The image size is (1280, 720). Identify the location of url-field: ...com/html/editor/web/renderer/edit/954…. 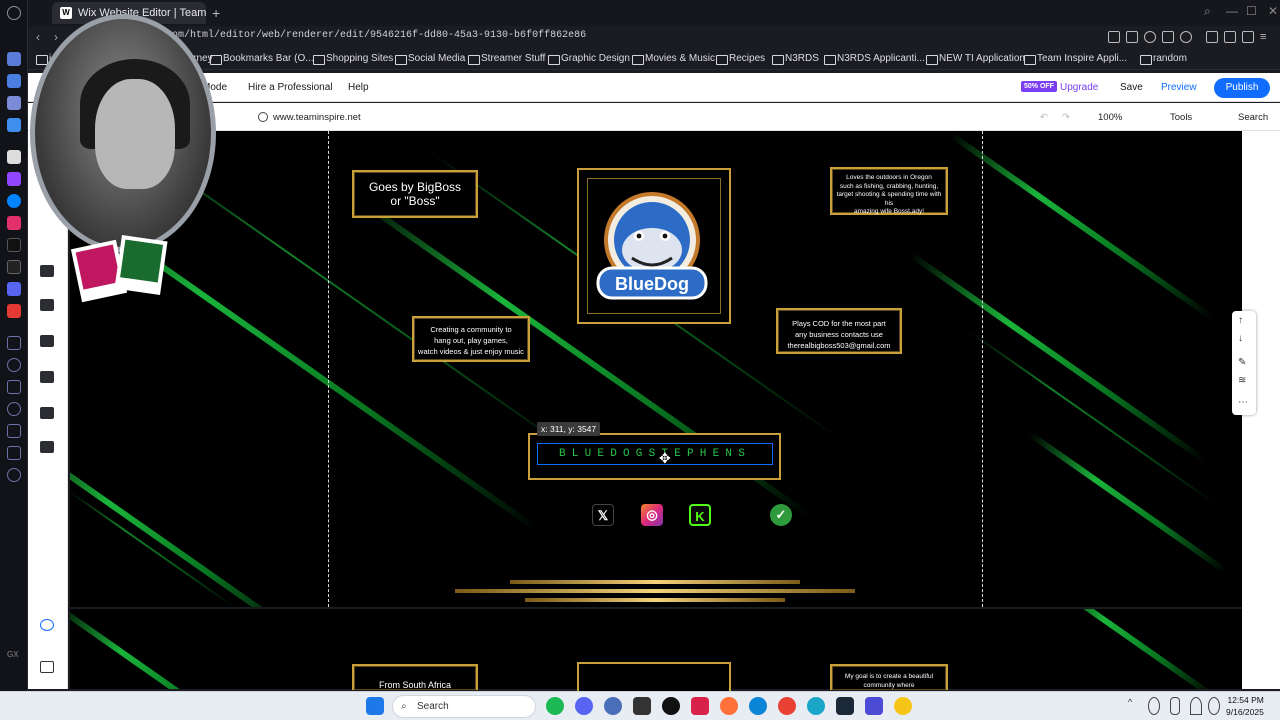
(367, 35).